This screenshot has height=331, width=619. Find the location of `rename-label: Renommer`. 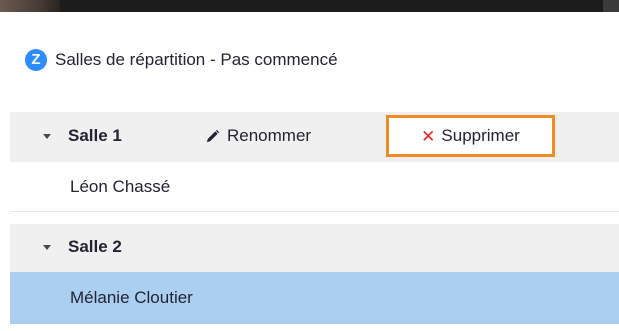

rename-label: Renommer is located at coordinates (269, 135).